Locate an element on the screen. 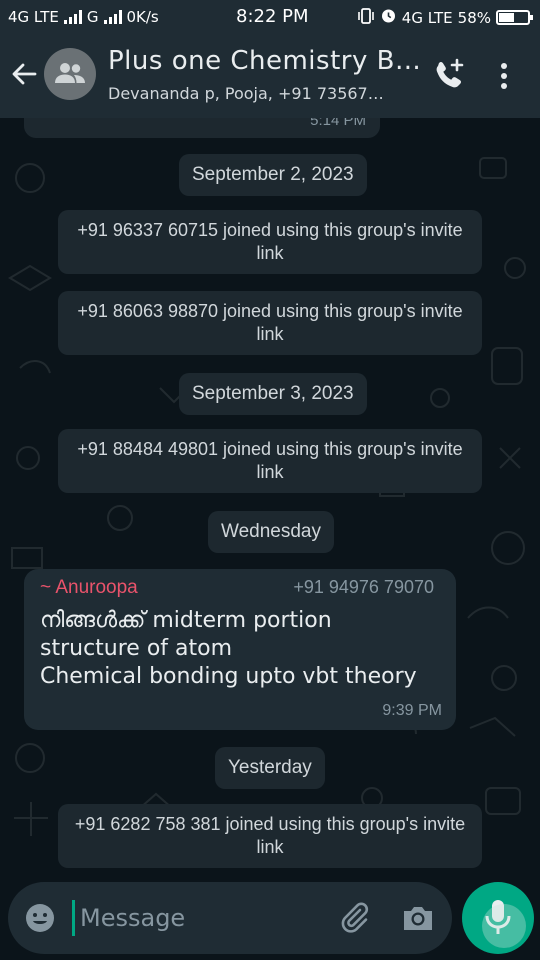  date-separator: September 3, 2023 is located at coordinates (273, 394).